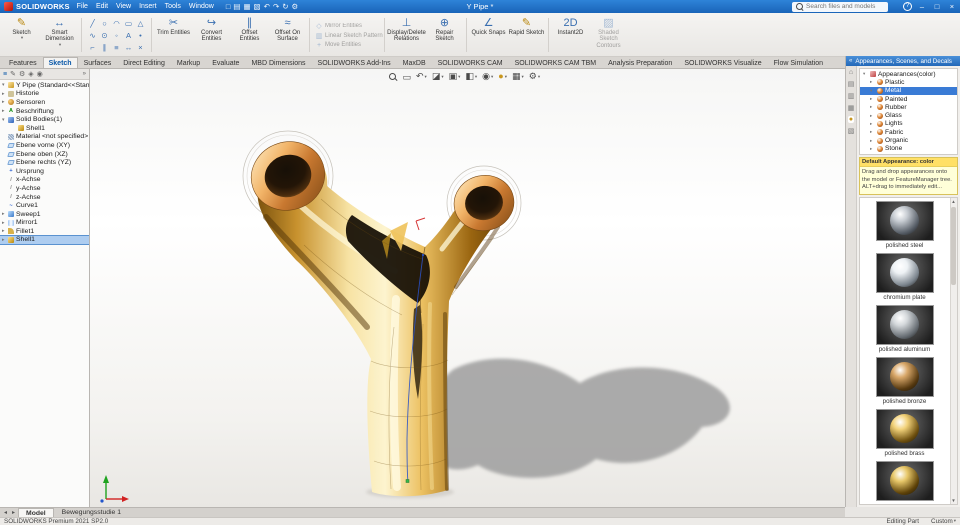  Describe the element at coordinates (102, 6) in the screenshot. I see `menu-edit: Edit` at that location.